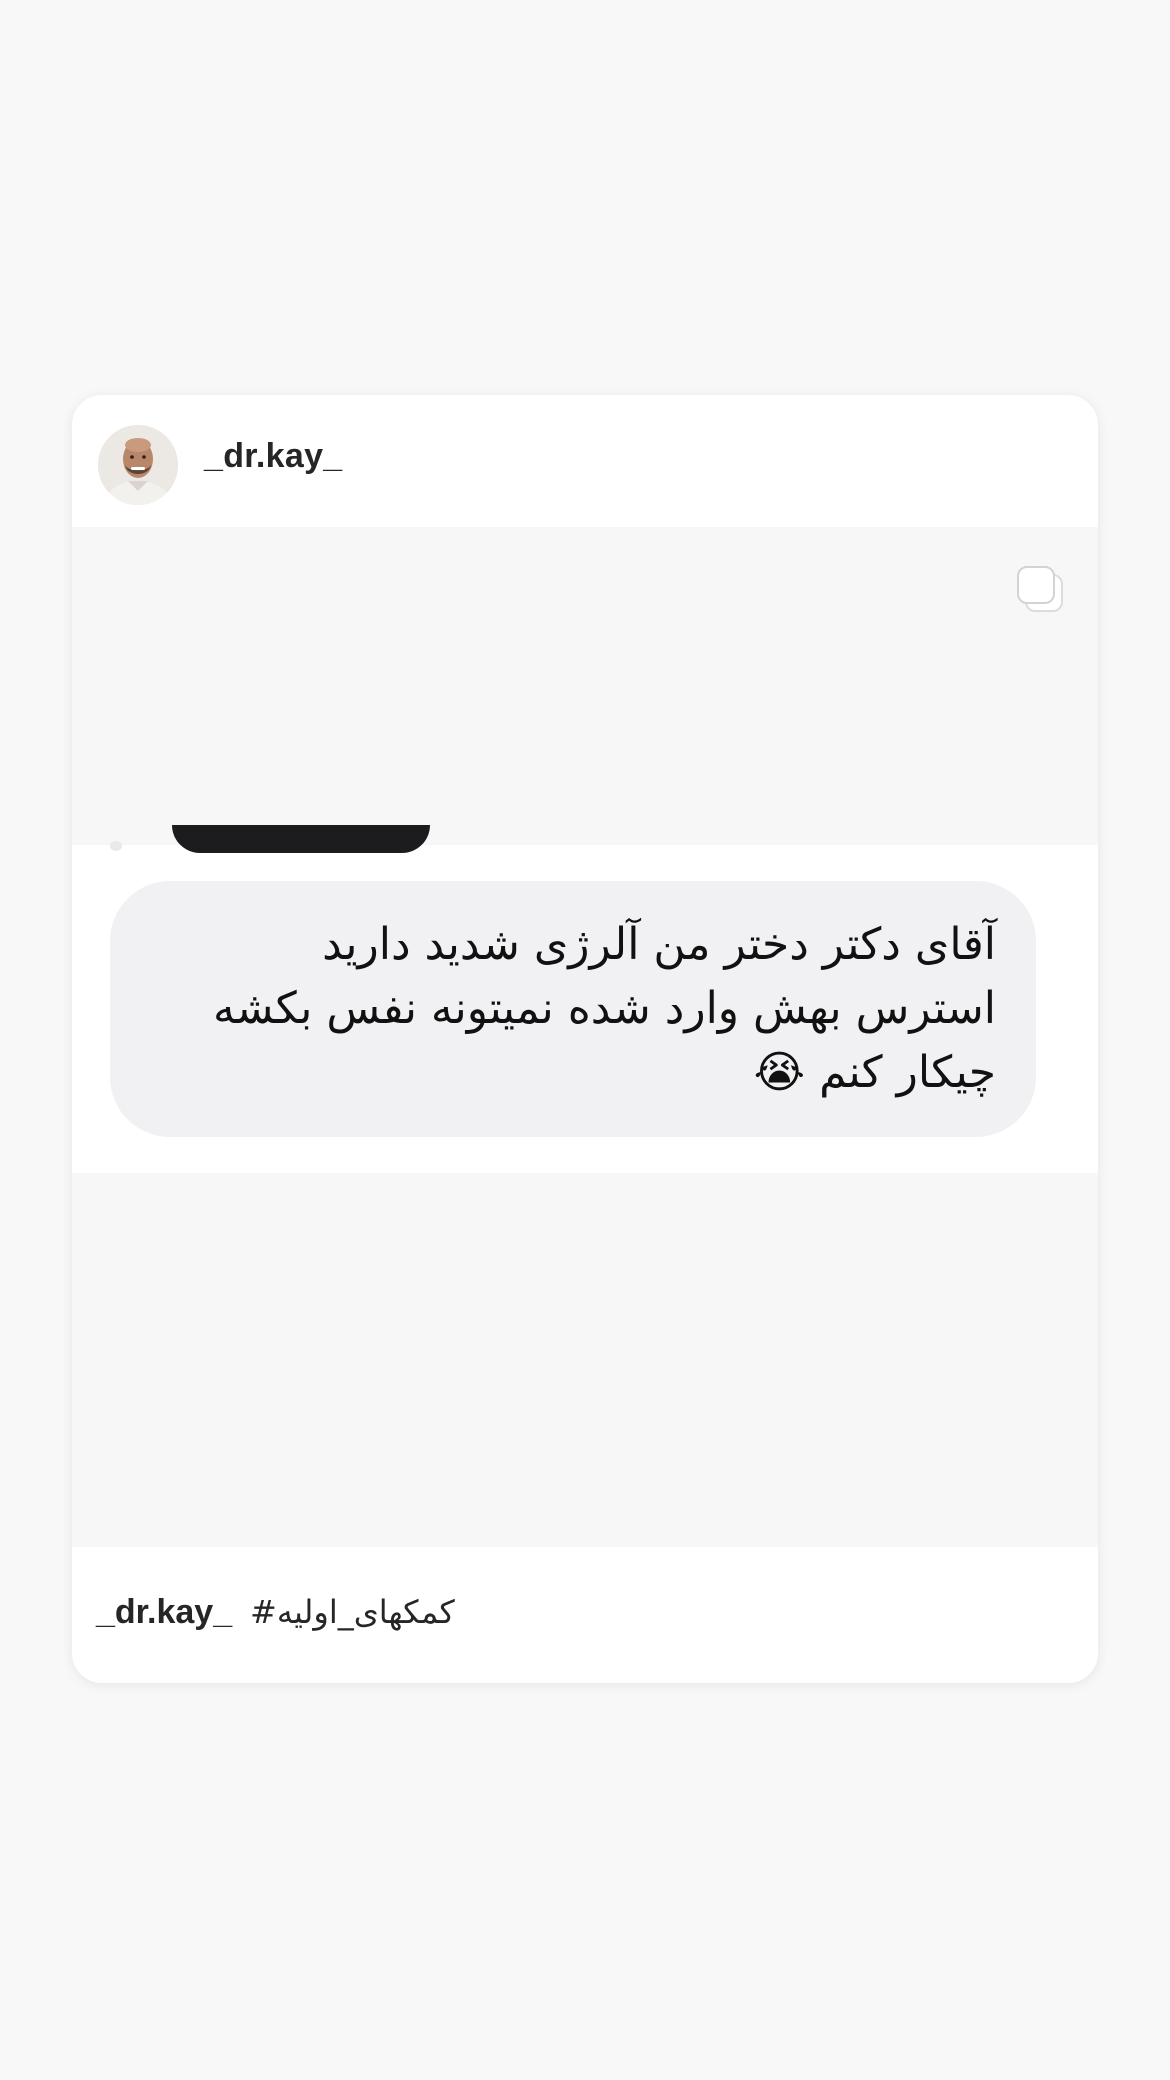 The width and height of the screenshot is (1170, 2080). What do you see at coordinates (585, 1615) in the screenshot?
I see `post-caption: _dr.kay_ #کمکهای_اولیه` at bounding box center [585, 1615].